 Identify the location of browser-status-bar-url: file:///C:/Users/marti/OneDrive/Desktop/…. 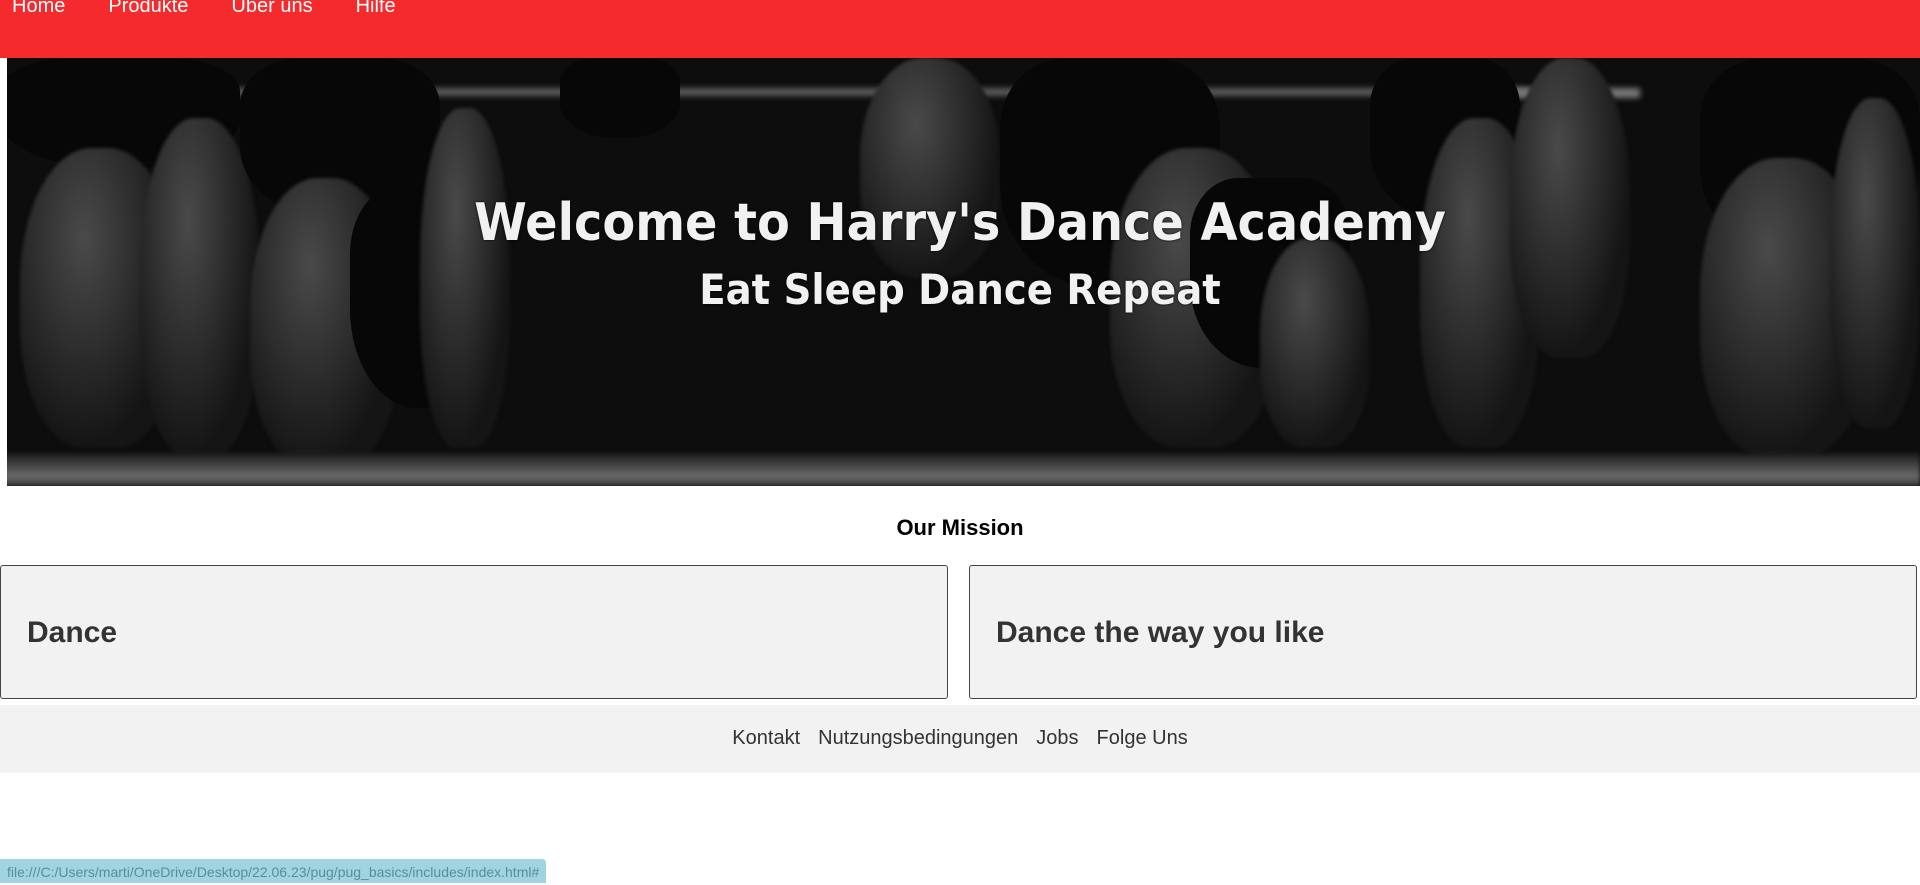
(273, 871).